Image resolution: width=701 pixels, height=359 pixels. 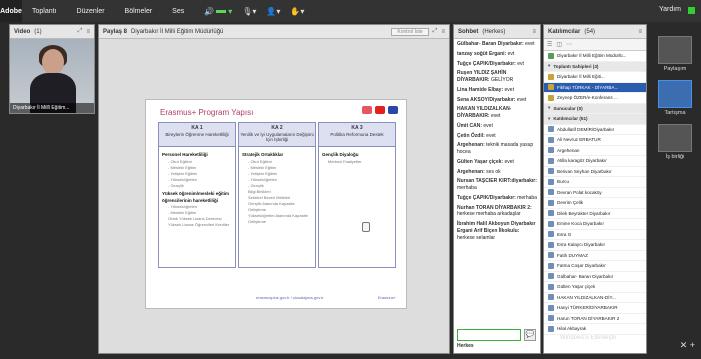 What do you see at coordinates (595, 329) in the screenshot?
I see `participant-row: Hilal Akbayrak` at bounding box center [595, 329].